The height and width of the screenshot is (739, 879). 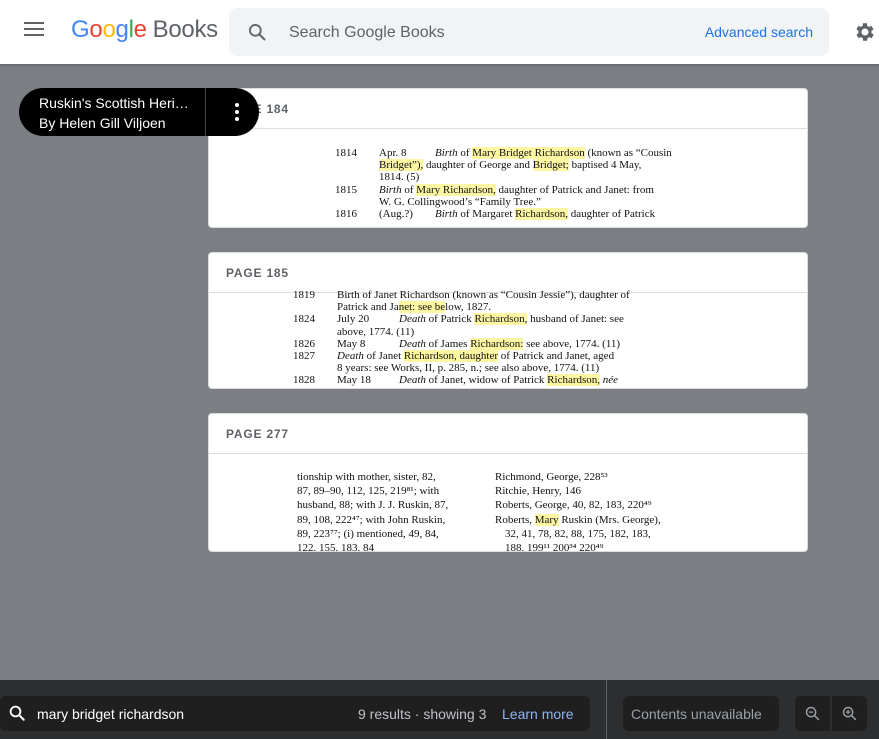 What do you see at coordinates (422, 307) in the screenshot?
I see `search-highlight: net: see be` at bounding box center [422, 307].